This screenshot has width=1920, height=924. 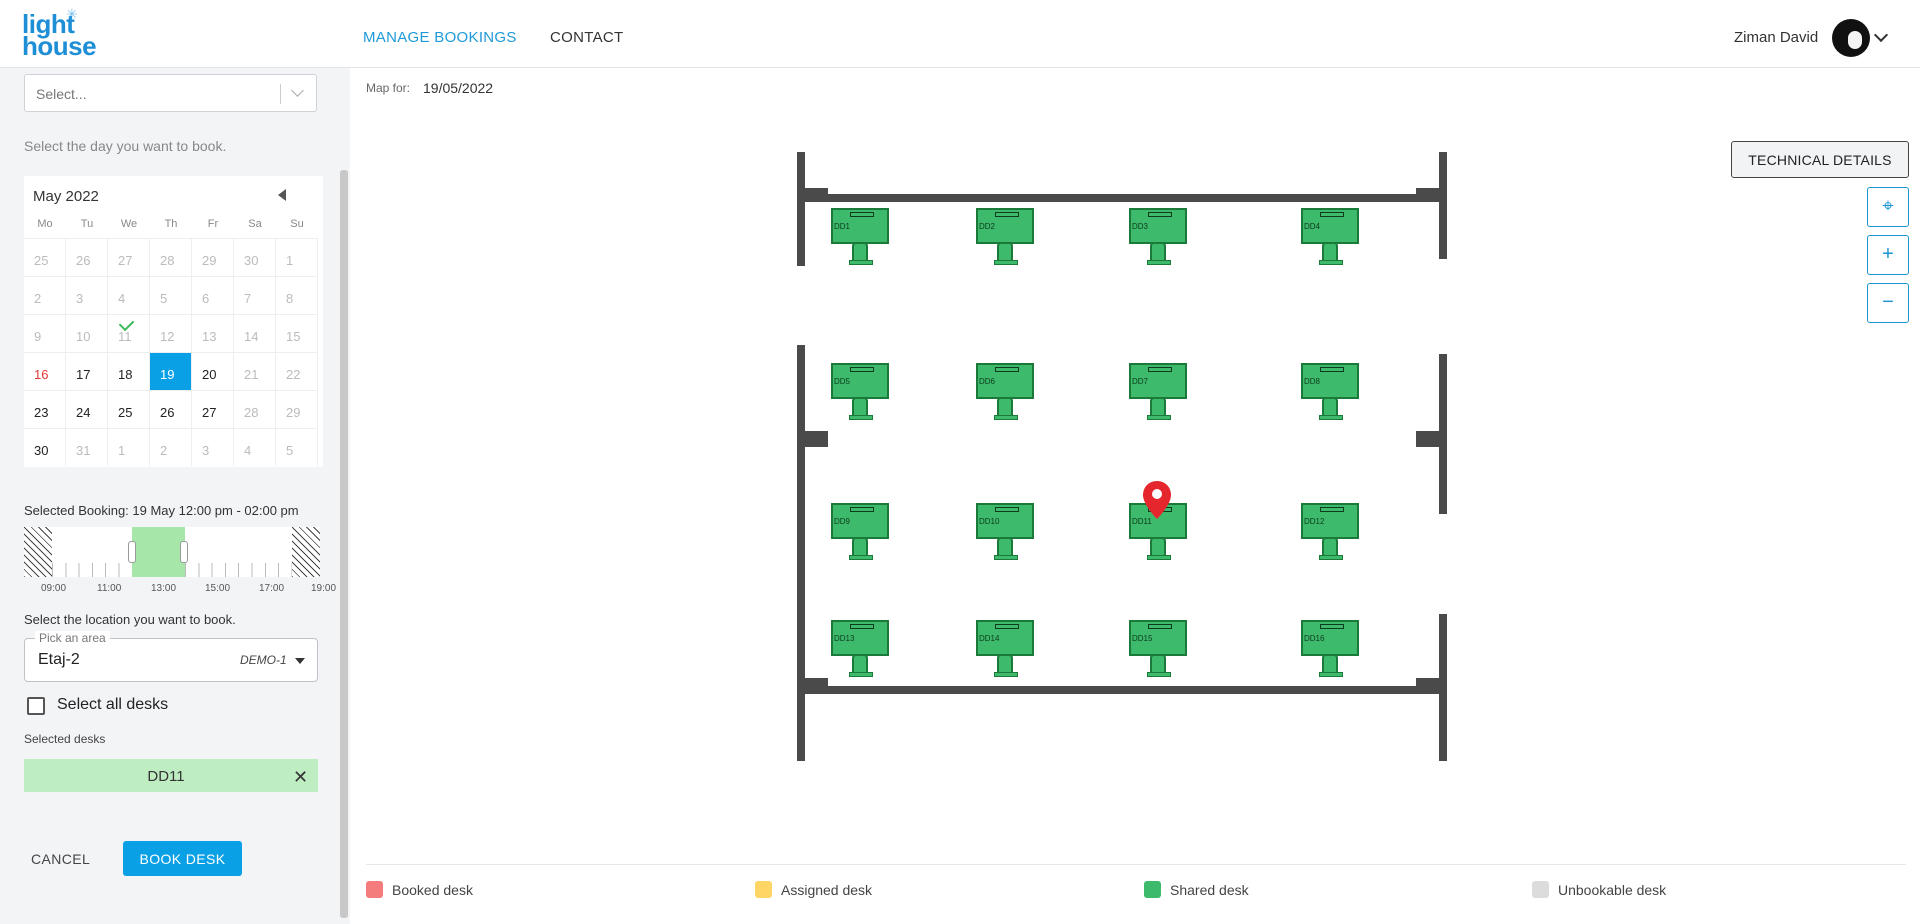 What do you see at coordinates (255, 371) in the screenshot?
I see `calendar-day: 21` at bounding box center [255, 371].